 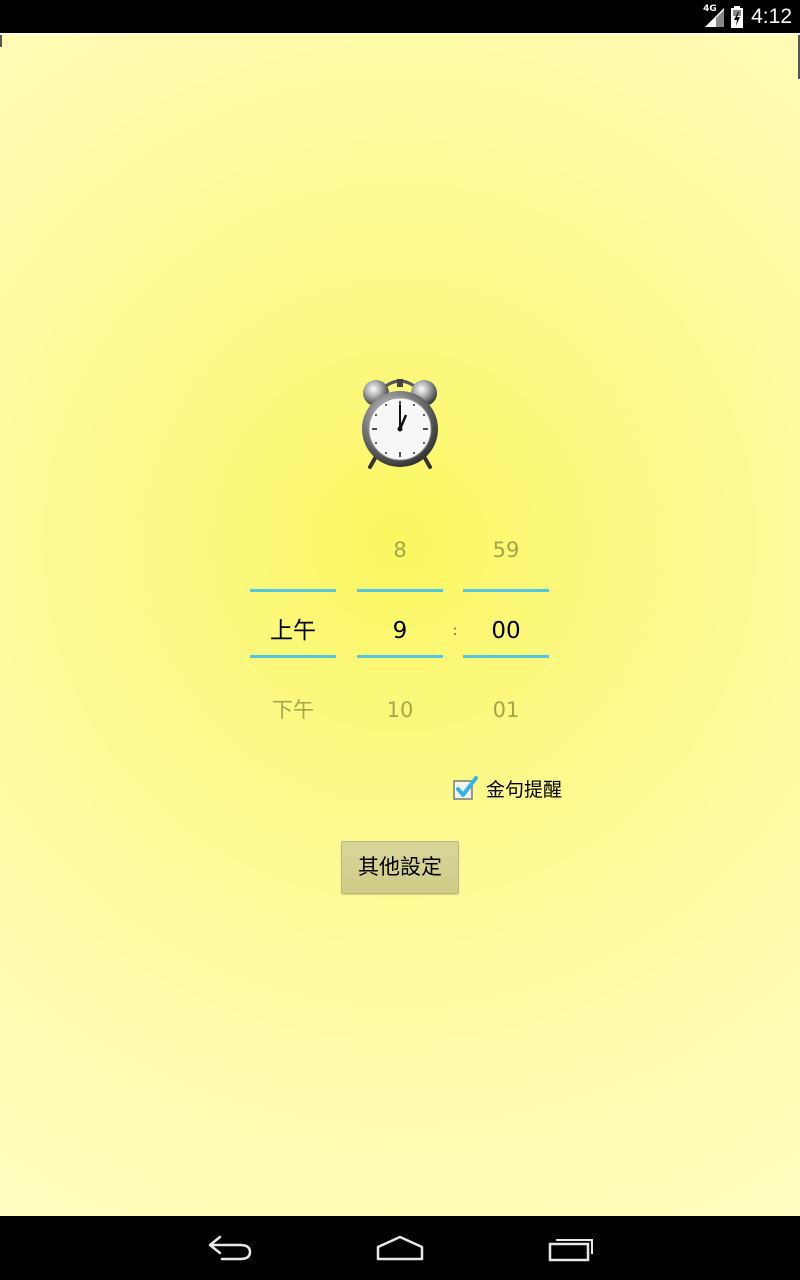 What do you see at coordinates (400, 710) in the screenshot?
I see `hour-next-value: 10` at bounding box center [400, 710].